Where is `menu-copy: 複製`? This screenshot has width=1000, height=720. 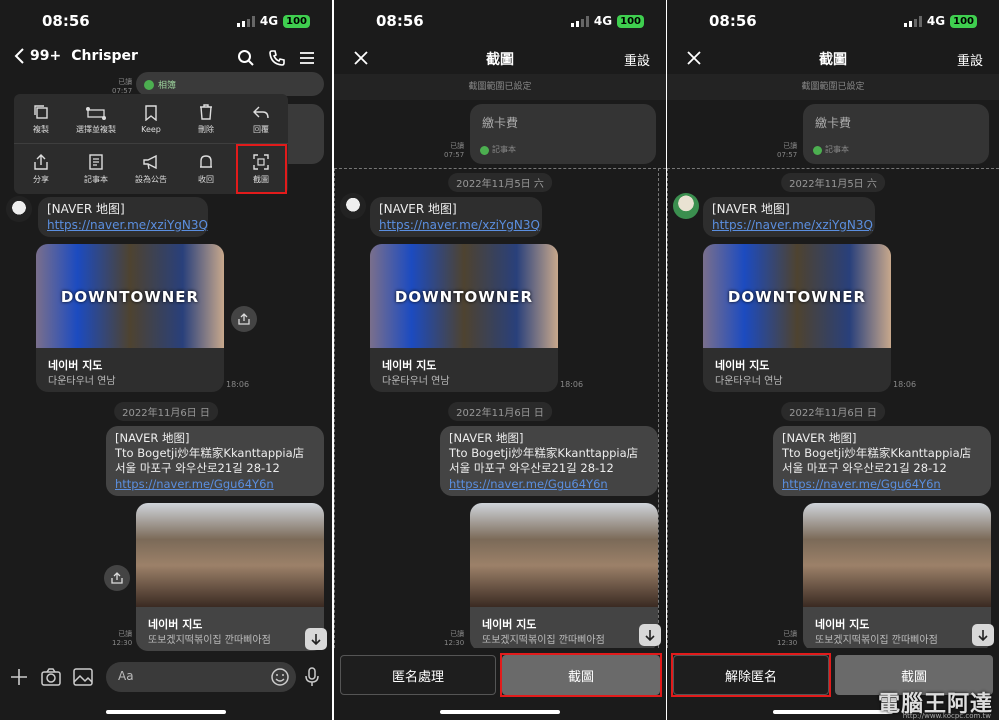 menu-copy: 複製 is located at coordinates (41, 119).